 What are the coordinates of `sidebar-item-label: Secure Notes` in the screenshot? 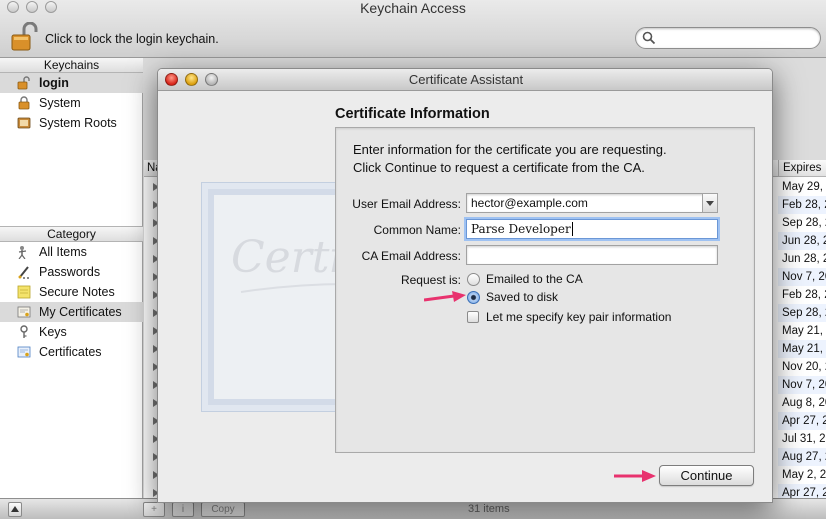 It's located at (77, 292).